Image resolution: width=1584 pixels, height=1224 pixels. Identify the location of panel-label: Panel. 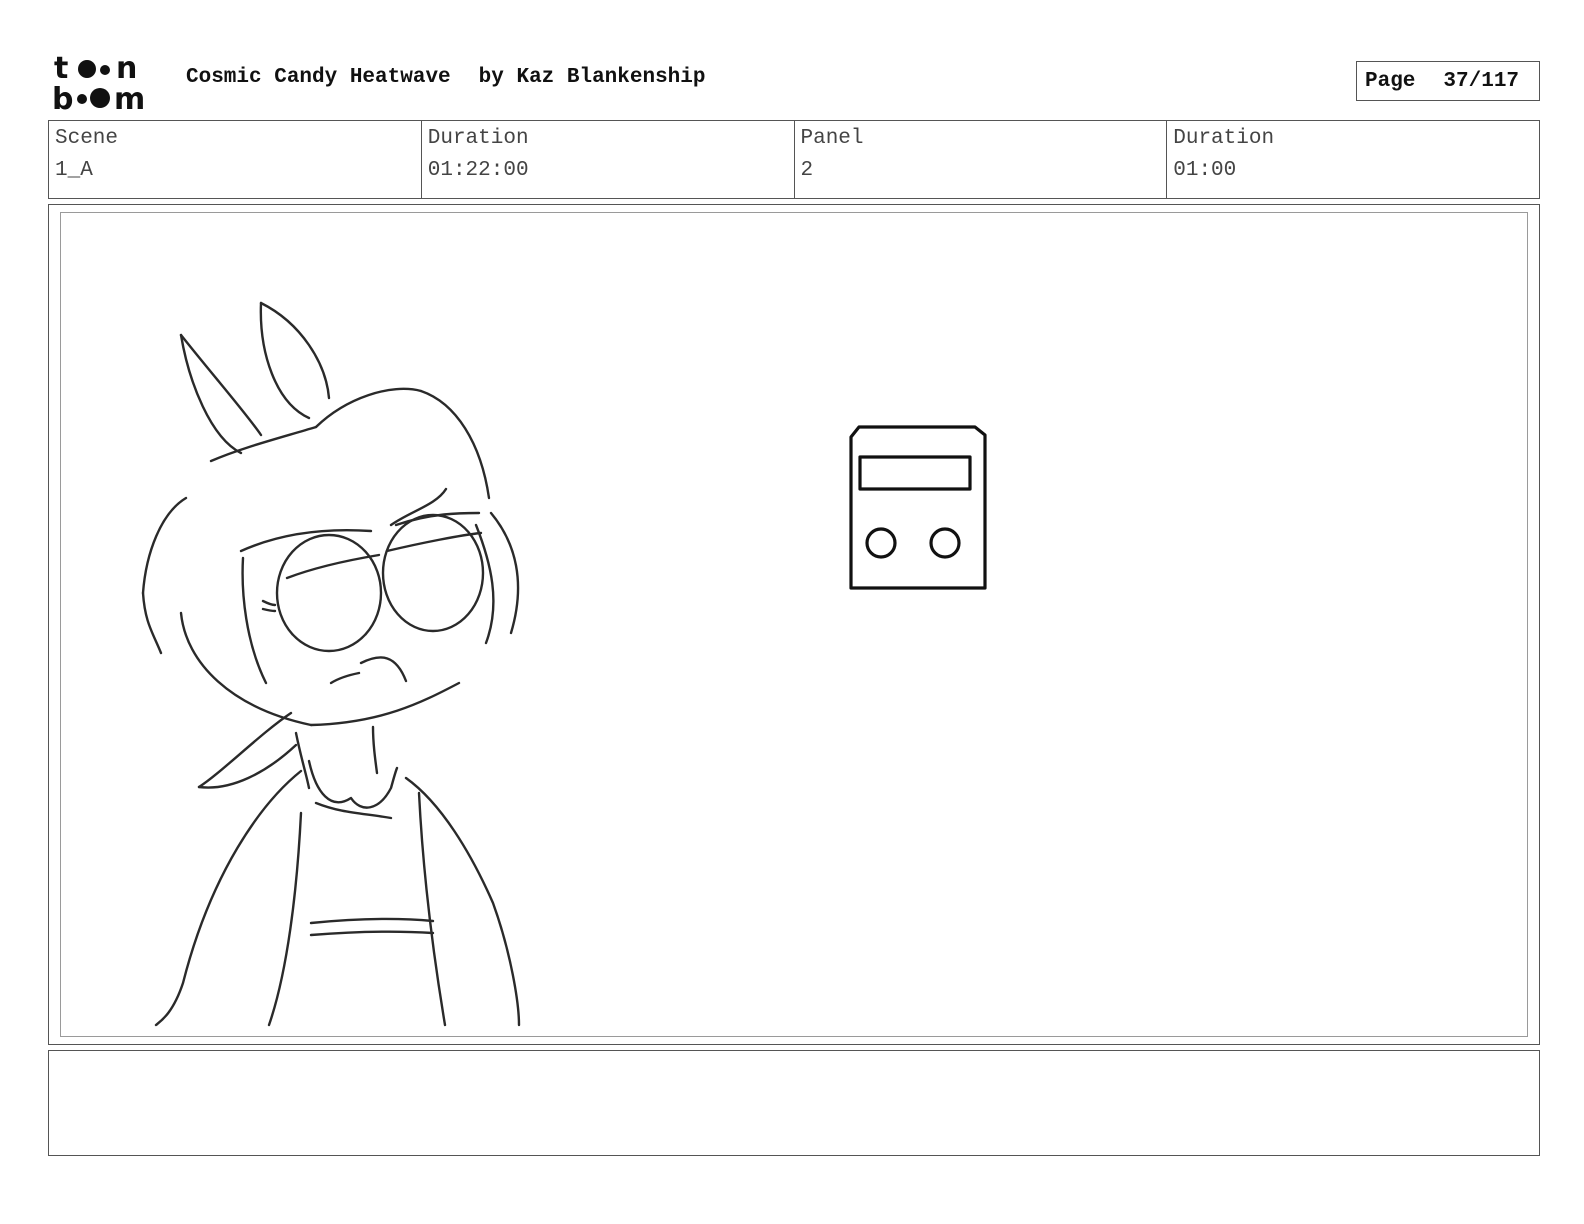
(832, 138).